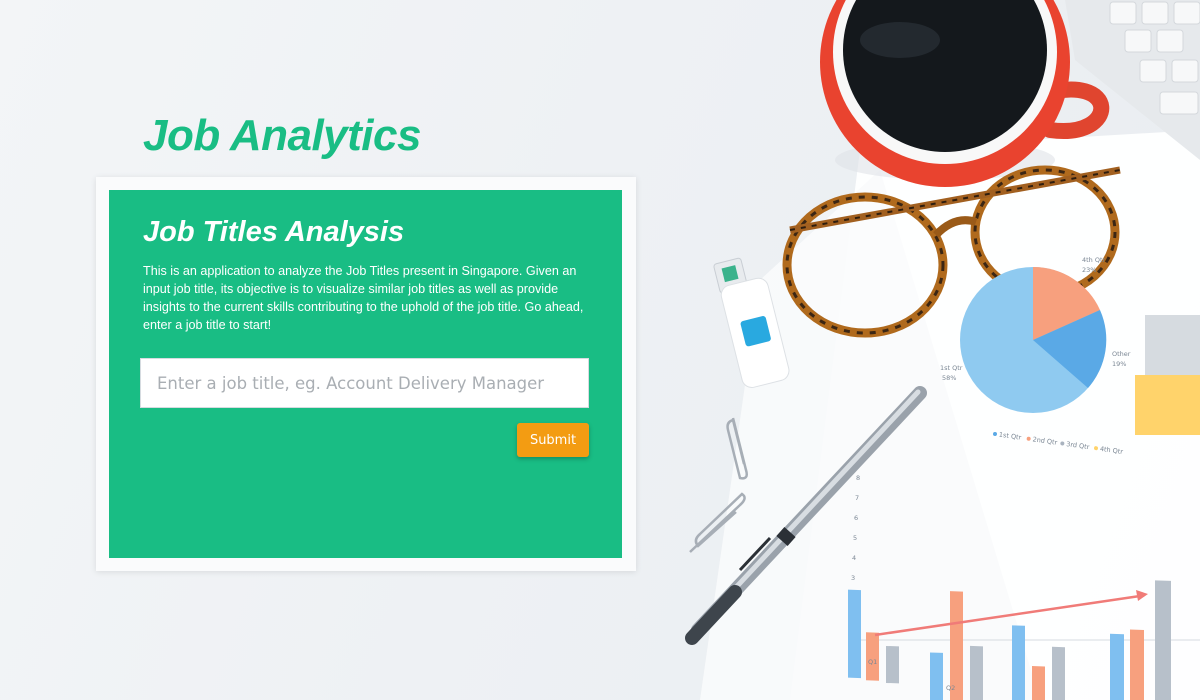  Describe the element at coordinates (856, 518) in the screenshot. I see `svg-text: 6` at that location.